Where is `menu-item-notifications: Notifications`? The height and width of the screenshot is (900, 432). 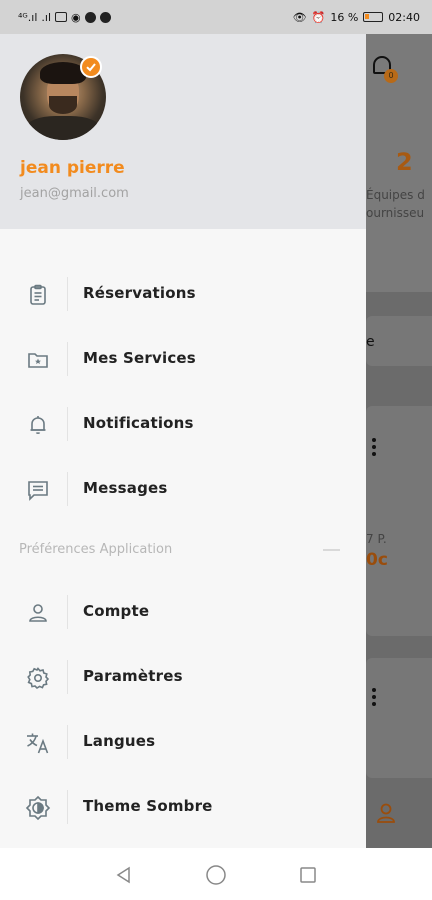 menu-item-notifications: Notifications is located at coordinates (183, 424).